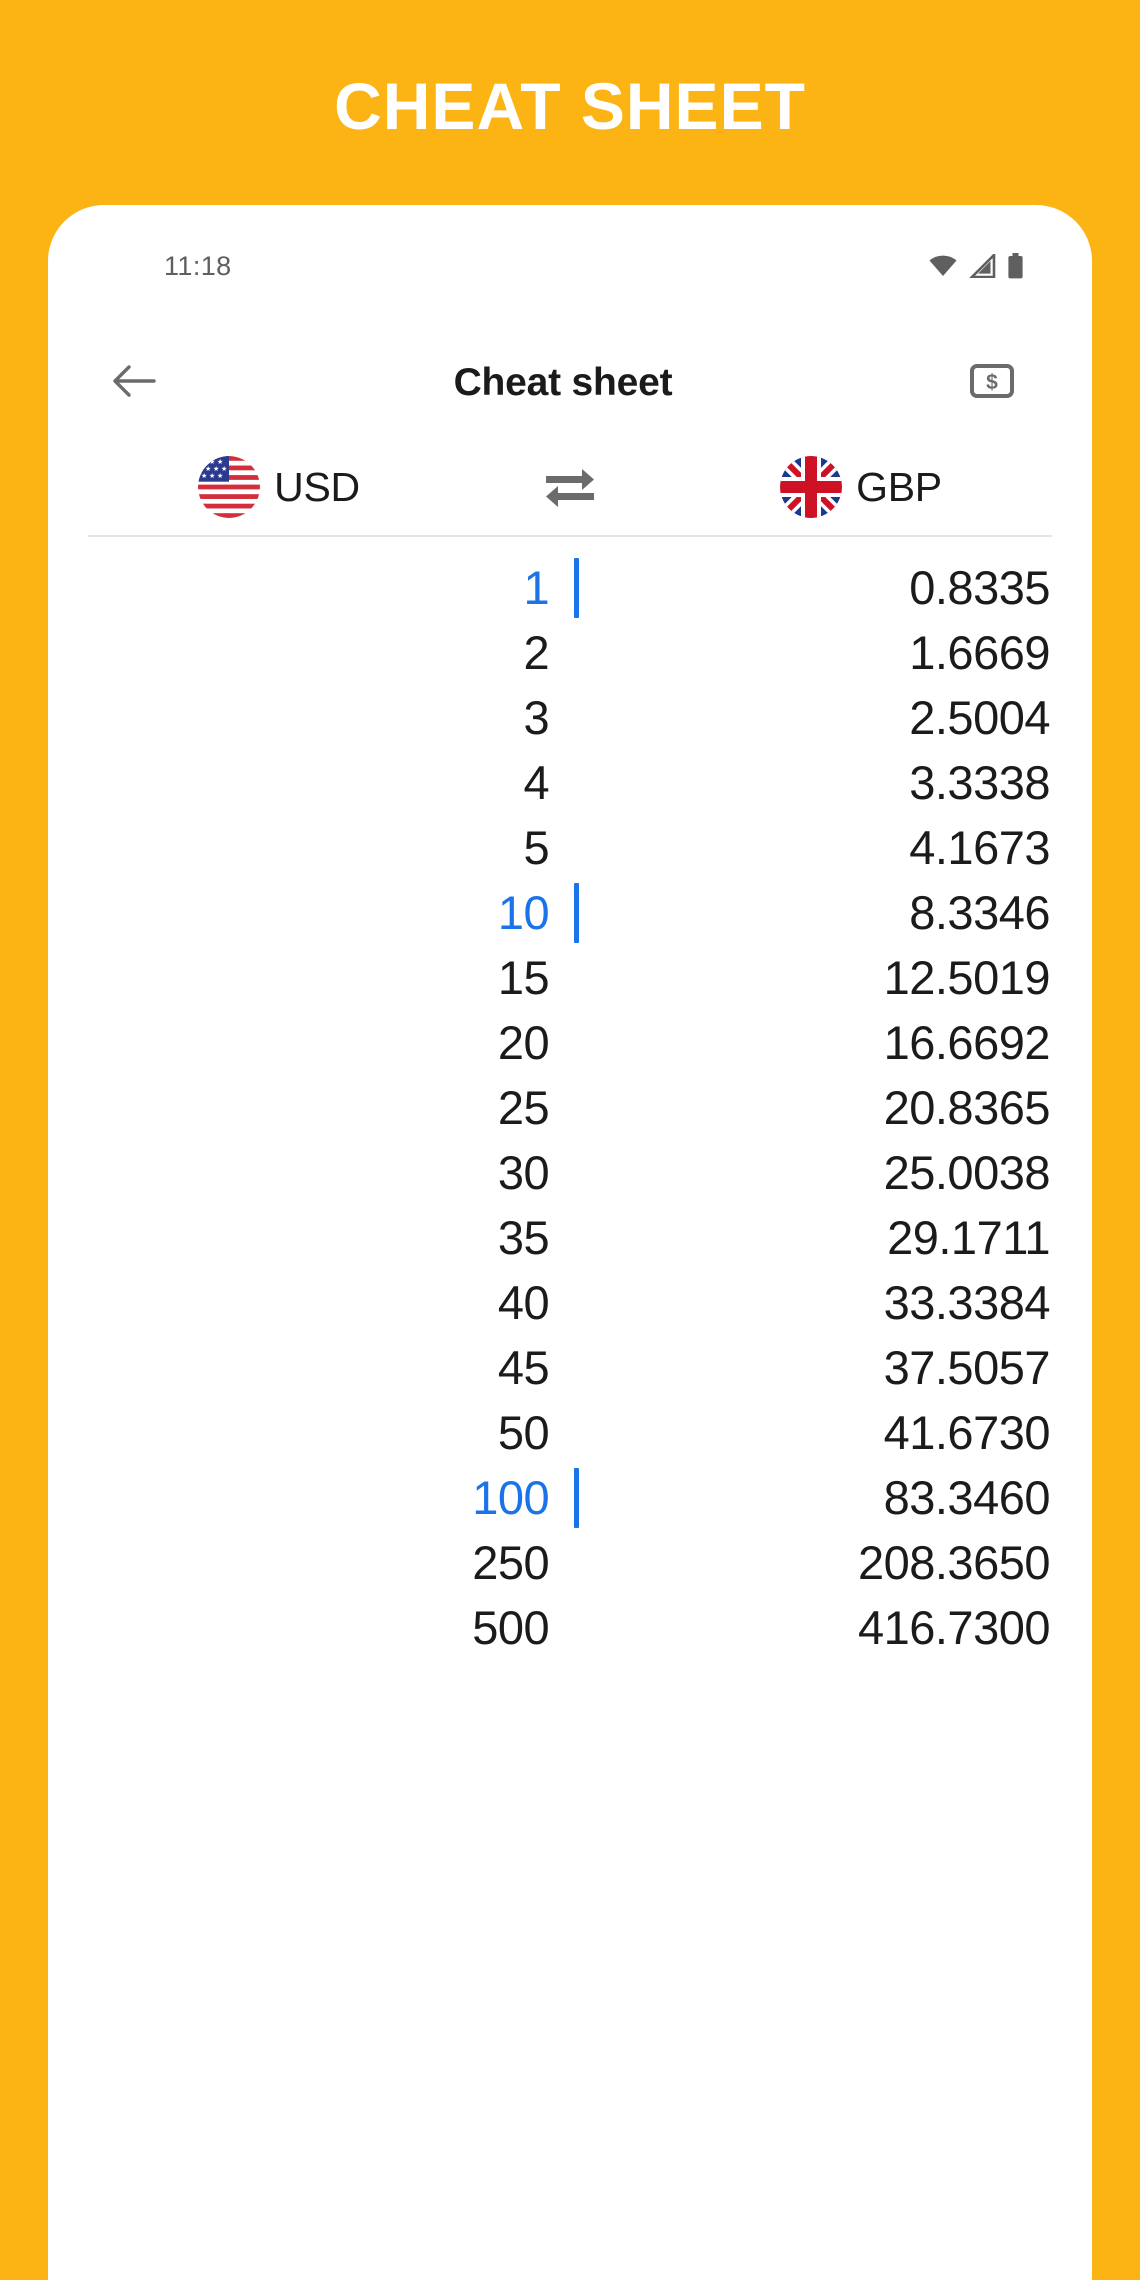 This screenshot has height=2280, width=1140. I want to click on row-amount: 50, so click(523, 1432).